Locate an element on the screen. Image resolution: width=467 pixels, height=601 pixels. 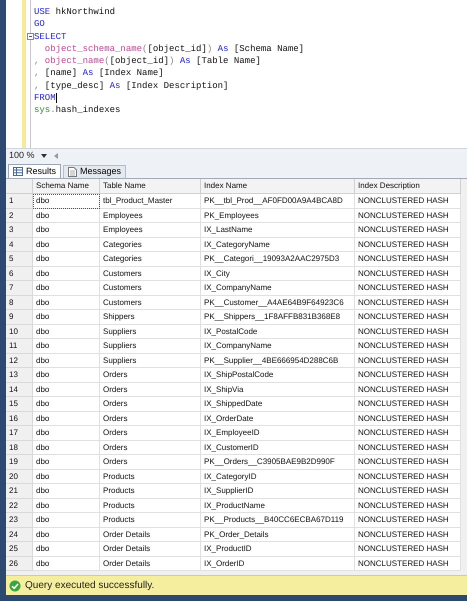
table-cell: IX_OrderID is located at coordinates (278, 563).